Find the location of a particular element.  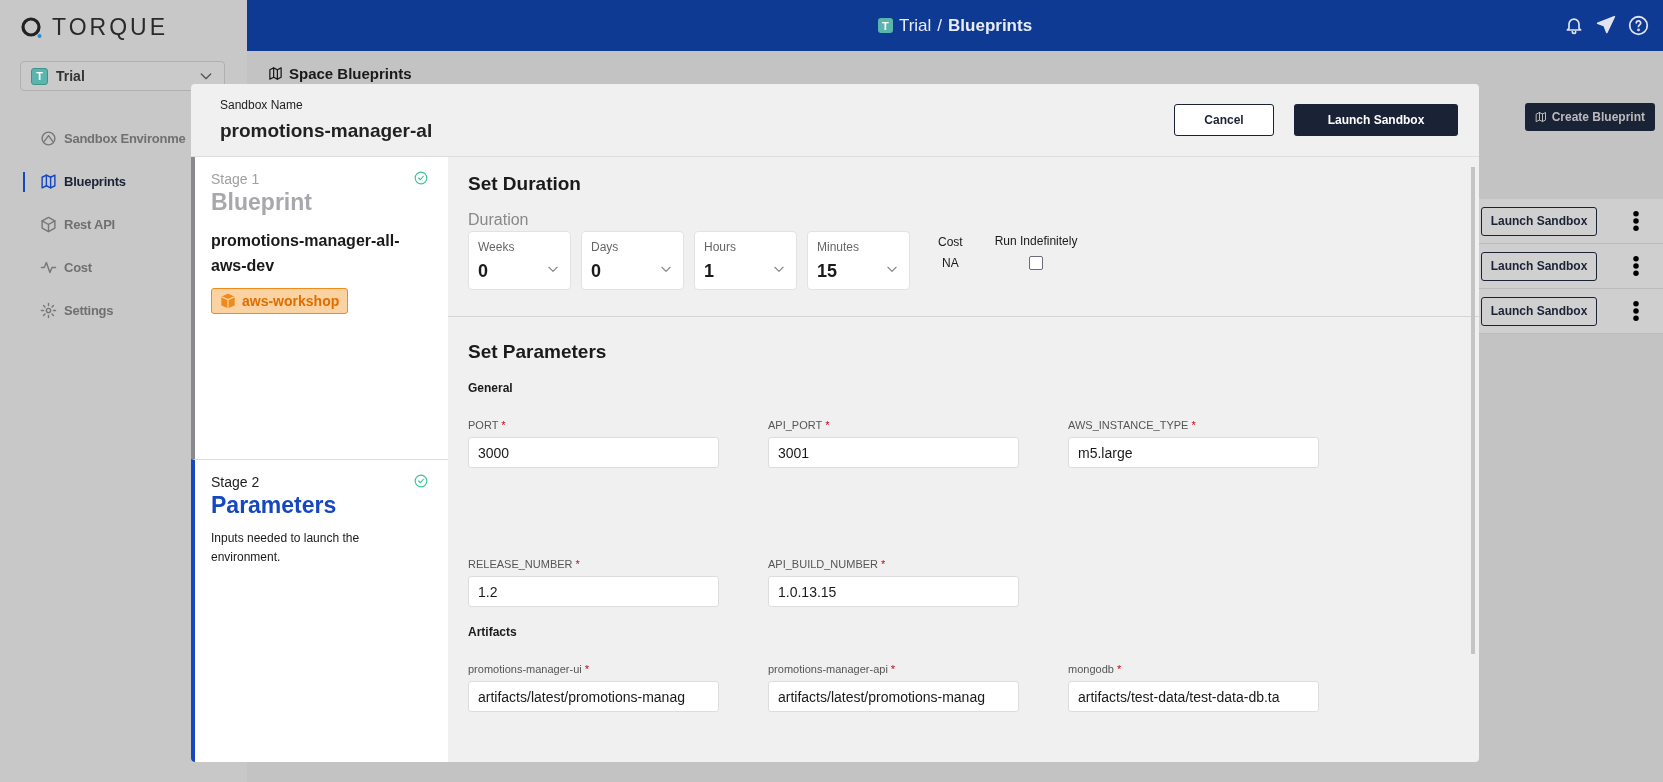

breadcrumb-link: Trial is located at coordinates (915, 25).